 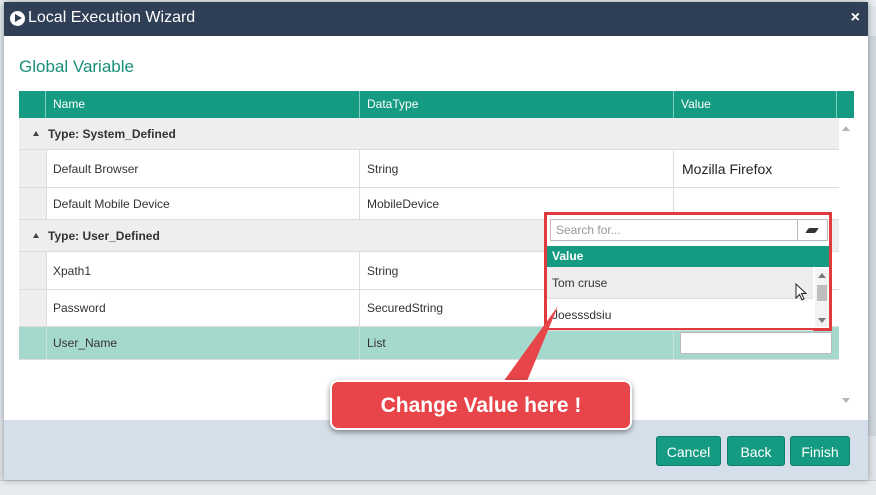 I want to click on dropdown-scrollbar, so click(x=822, y=298).